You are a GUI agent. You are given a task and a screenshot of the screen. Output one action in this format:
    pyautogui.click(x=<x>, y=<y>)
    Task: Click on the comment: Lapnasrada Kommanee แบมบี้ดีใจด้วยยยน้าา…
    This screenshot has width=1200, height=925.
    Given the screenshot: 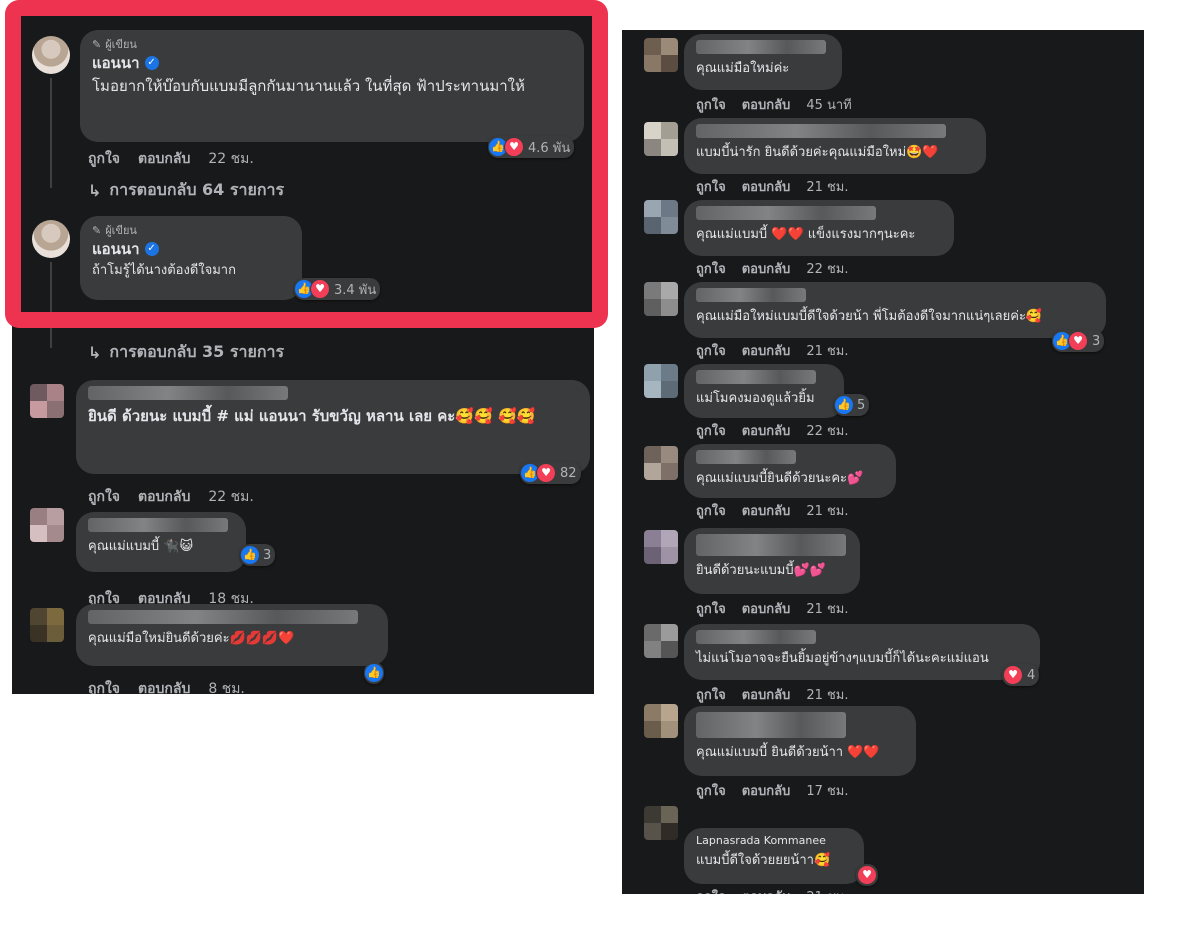 What is the action you would take?
    pyautogui.click(x=883, y=847)
    